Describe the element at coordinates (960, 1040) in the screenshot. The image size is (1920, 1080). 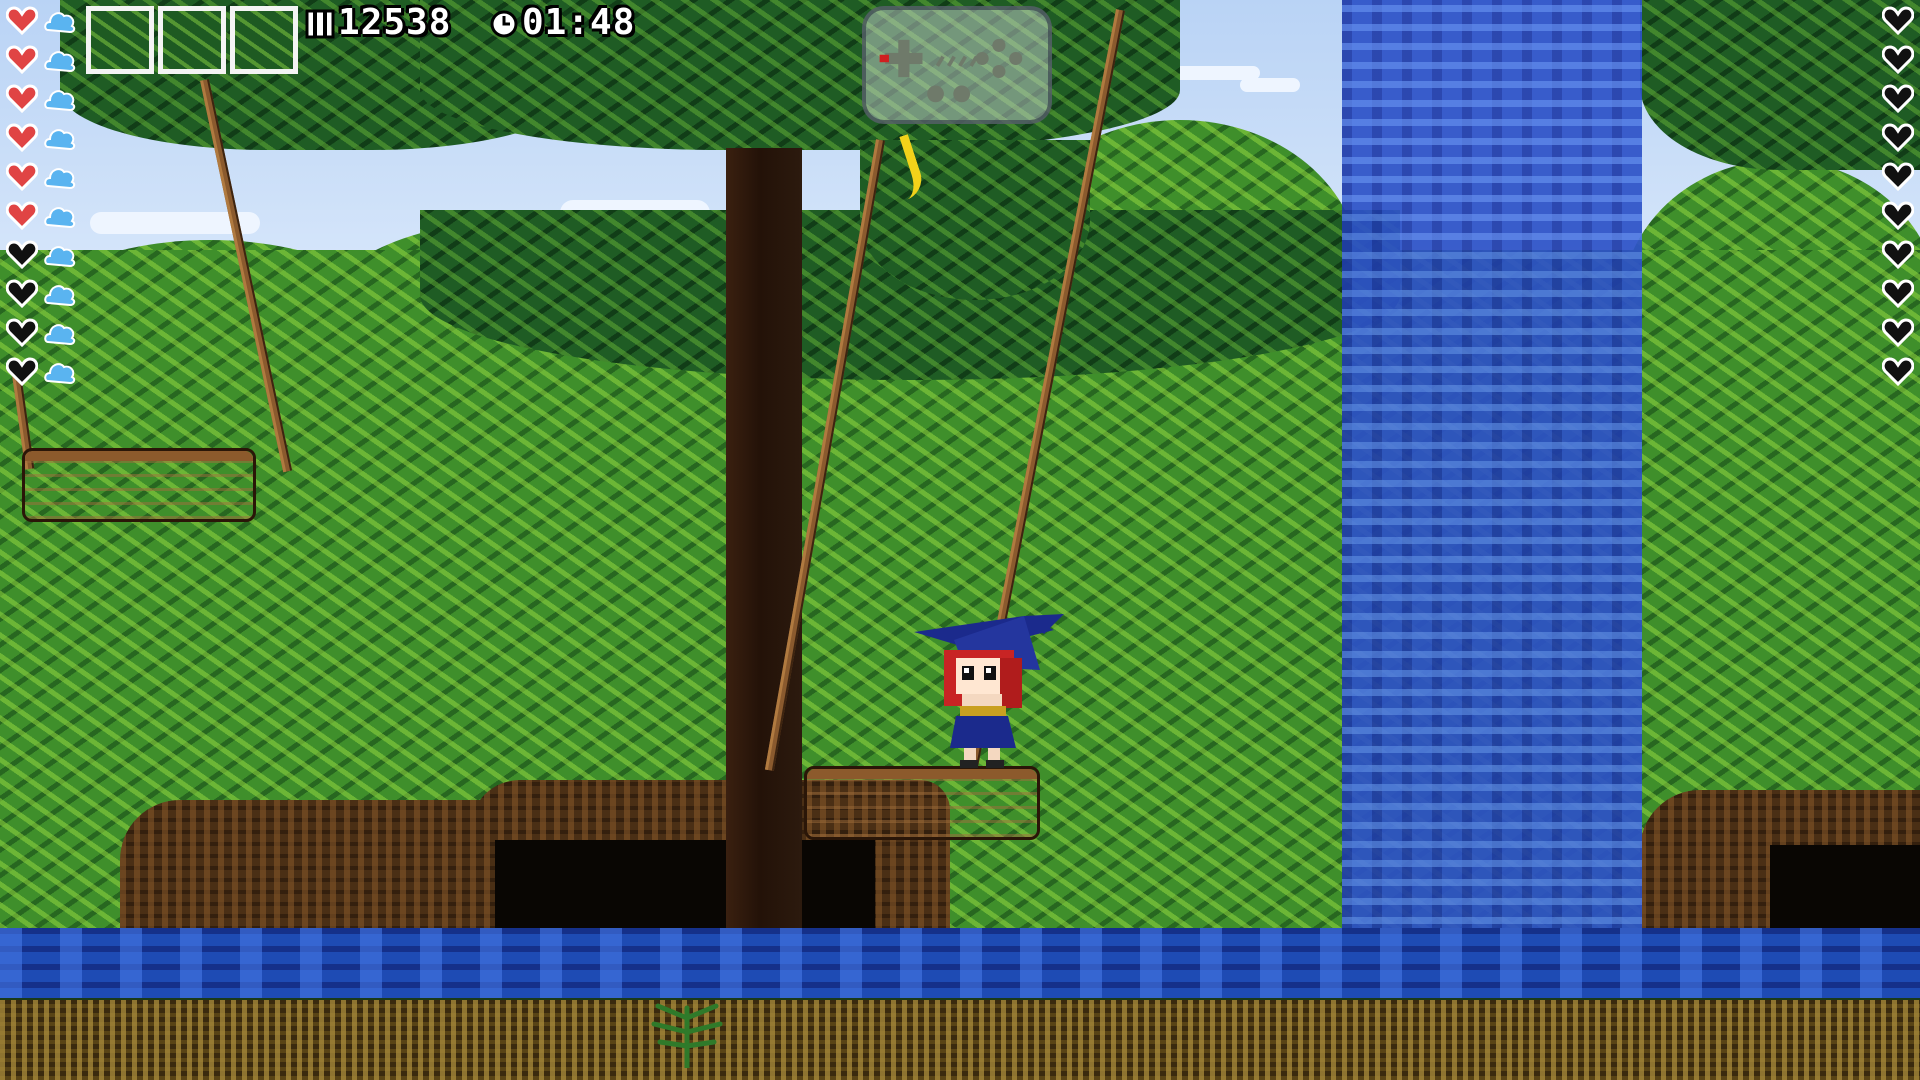
I see `ground-dirt` at that location.